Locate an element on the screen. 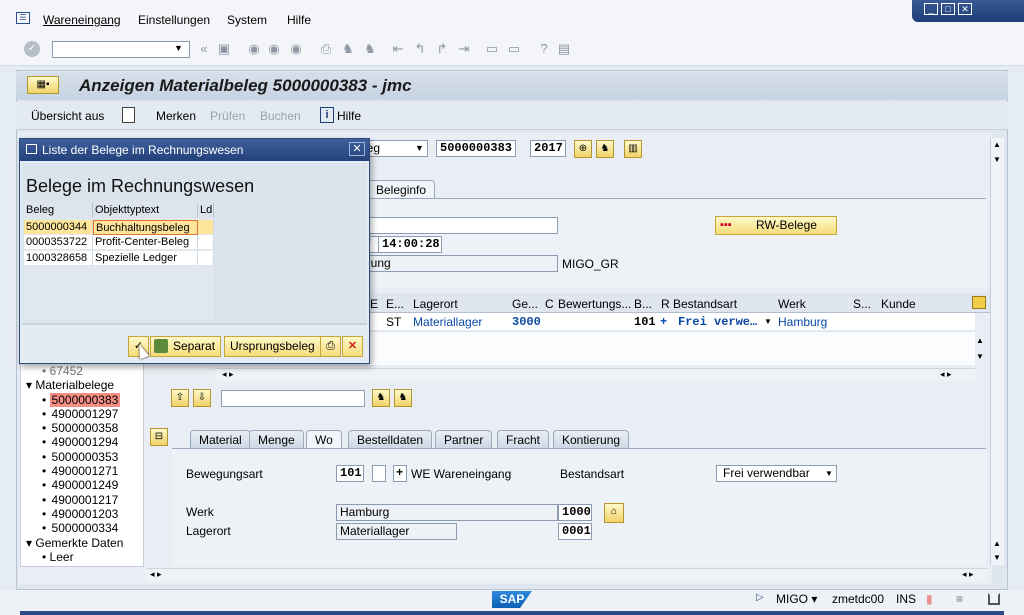  col-kunde: Kunde is located at coordinates (898, 304).